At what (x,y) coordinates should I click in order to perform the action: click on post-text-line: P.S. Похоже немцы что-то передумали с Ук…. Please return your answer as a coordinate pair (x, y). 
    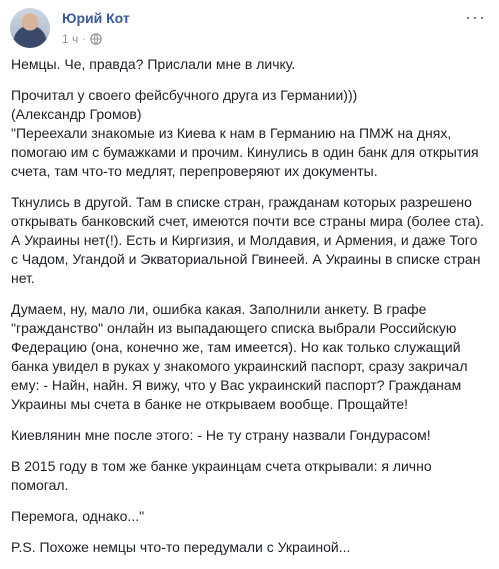
    Looking at the image, I should click on (181, 547).